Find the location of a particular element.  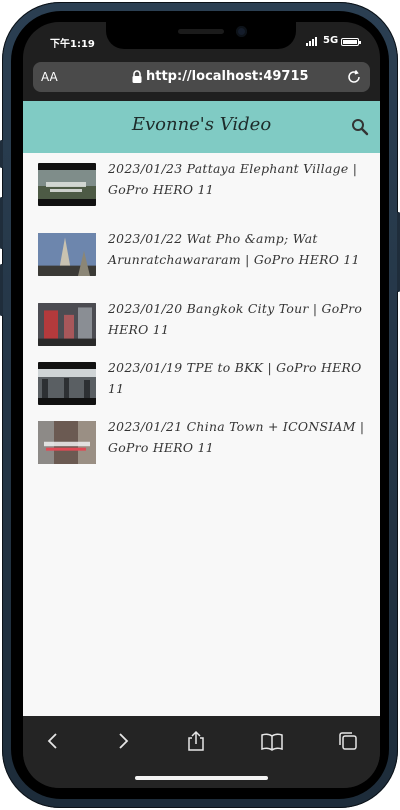

volume-down-button is located at coordinates (1, 290).